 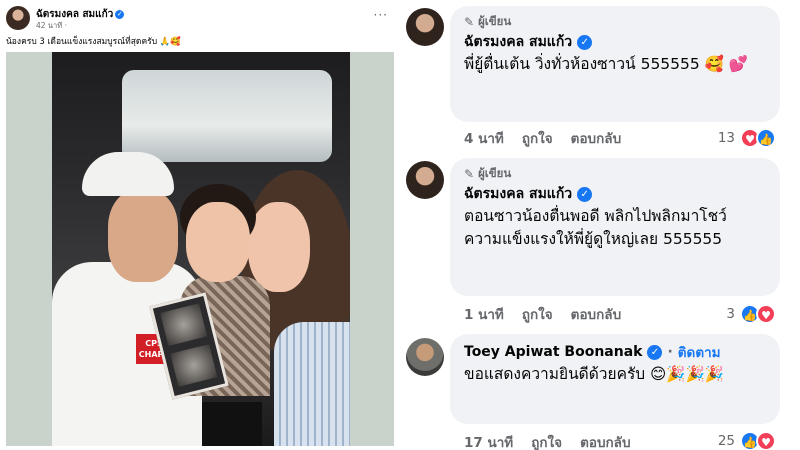 I want to click on follow-button: ติดตาม, so click(x=699, y=352).